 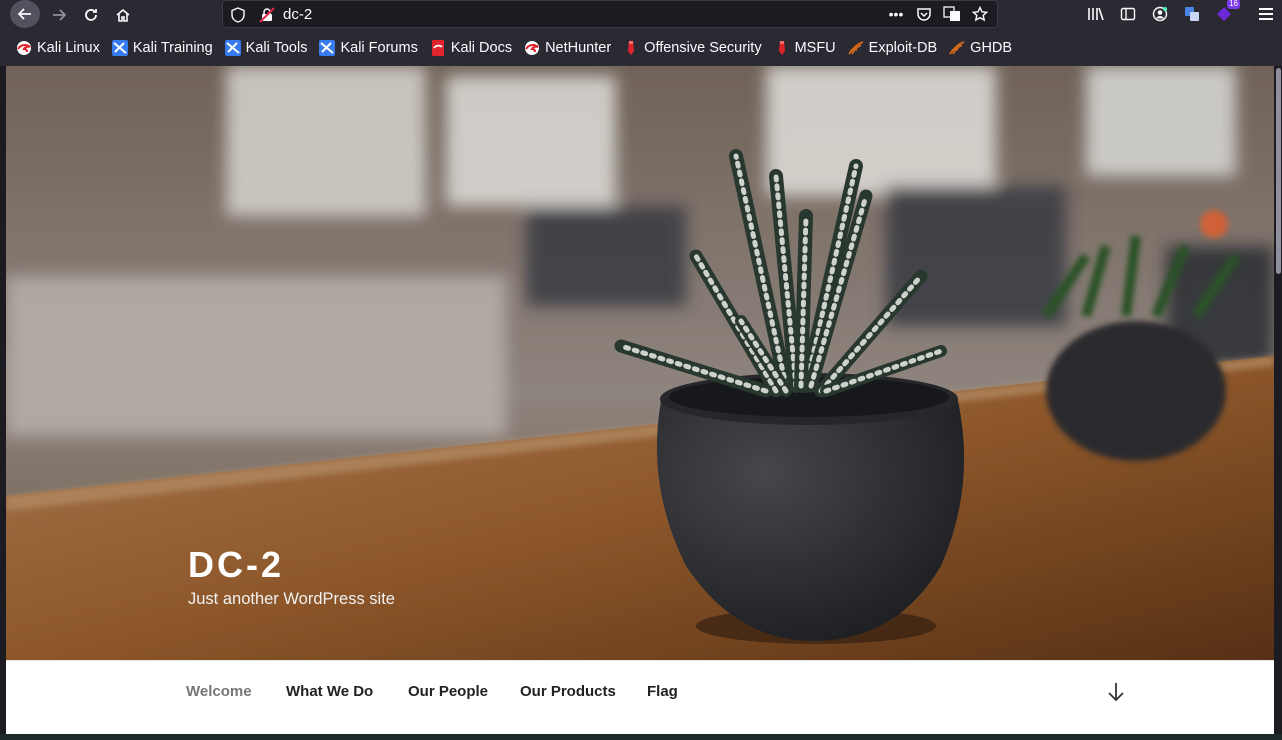 I want to click on exploit-db-icon, so click(x=855, y=48).